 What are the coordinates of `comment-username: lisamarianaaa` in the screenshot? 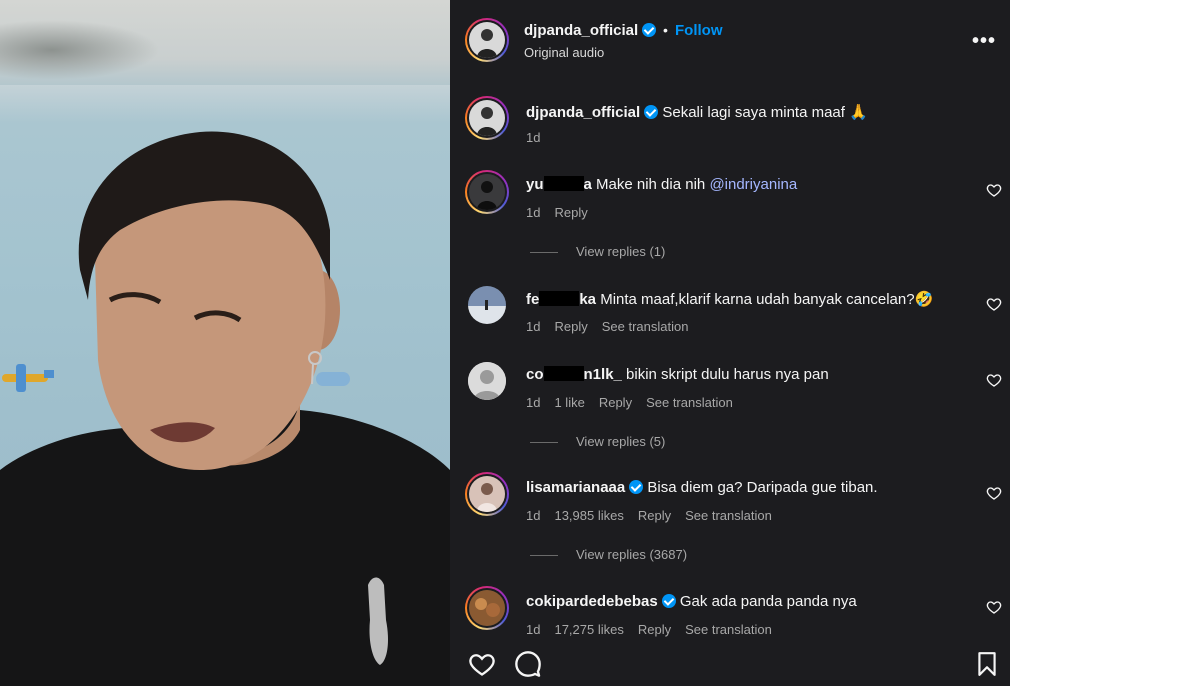 It's located at (575, 487).